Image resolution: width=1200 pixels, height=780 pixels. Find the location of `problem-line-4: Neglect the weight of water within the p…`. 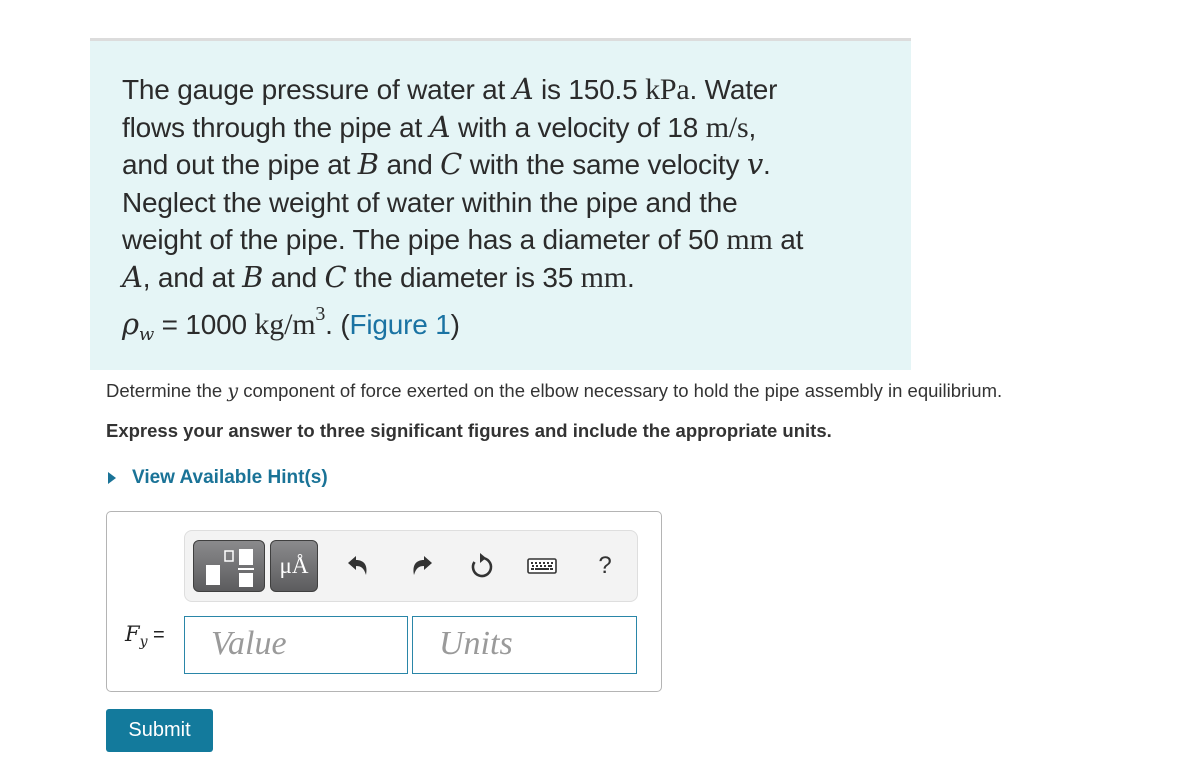

problem-line-4: Neglect the weight of water within the p… is located at coordinates (430, 202).